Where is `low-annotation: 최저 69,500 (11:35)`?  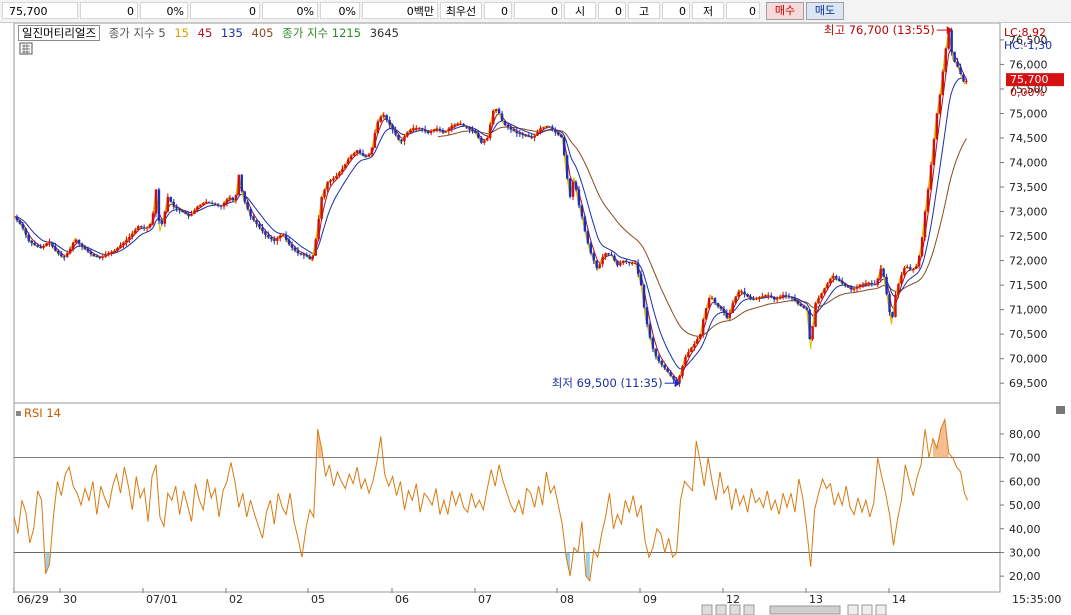
low-annotation: 최저 69,500 (11:35) is located at coordinates (607, 383).